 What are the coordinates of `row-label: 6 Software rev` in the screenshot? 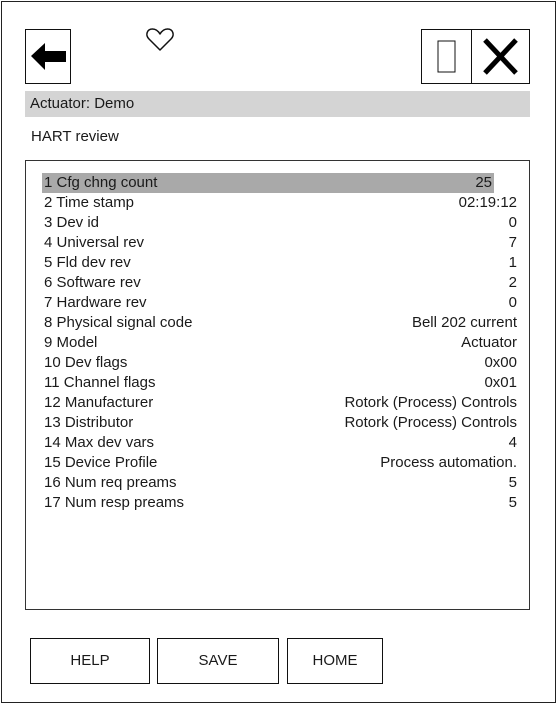 It's located at (92, 282).